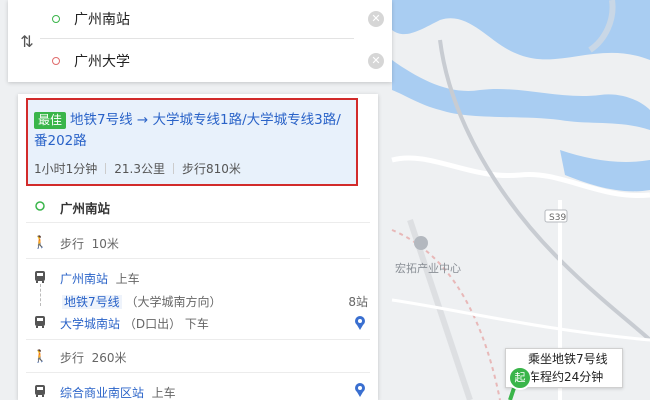 This screenshot has height=400, width=650. I want to click on subway-icon, so click(40, 323).